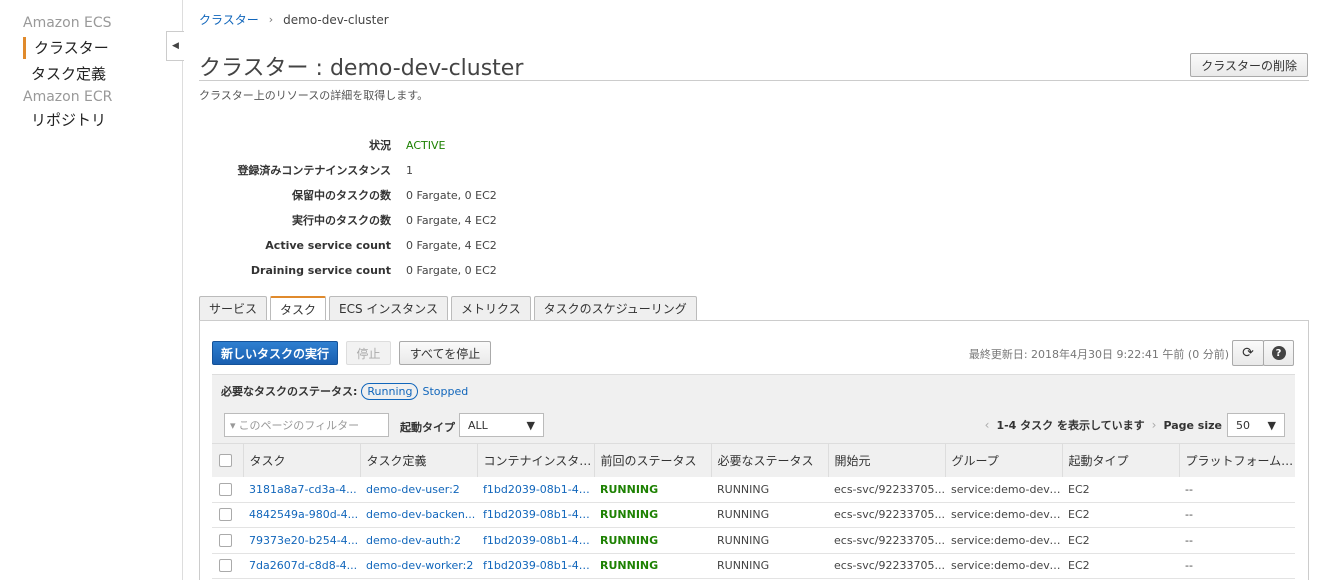  Describe the element at coordinates (445, 353) in the screenshot. I see `stop-all-button: すべてを停止` at that location.